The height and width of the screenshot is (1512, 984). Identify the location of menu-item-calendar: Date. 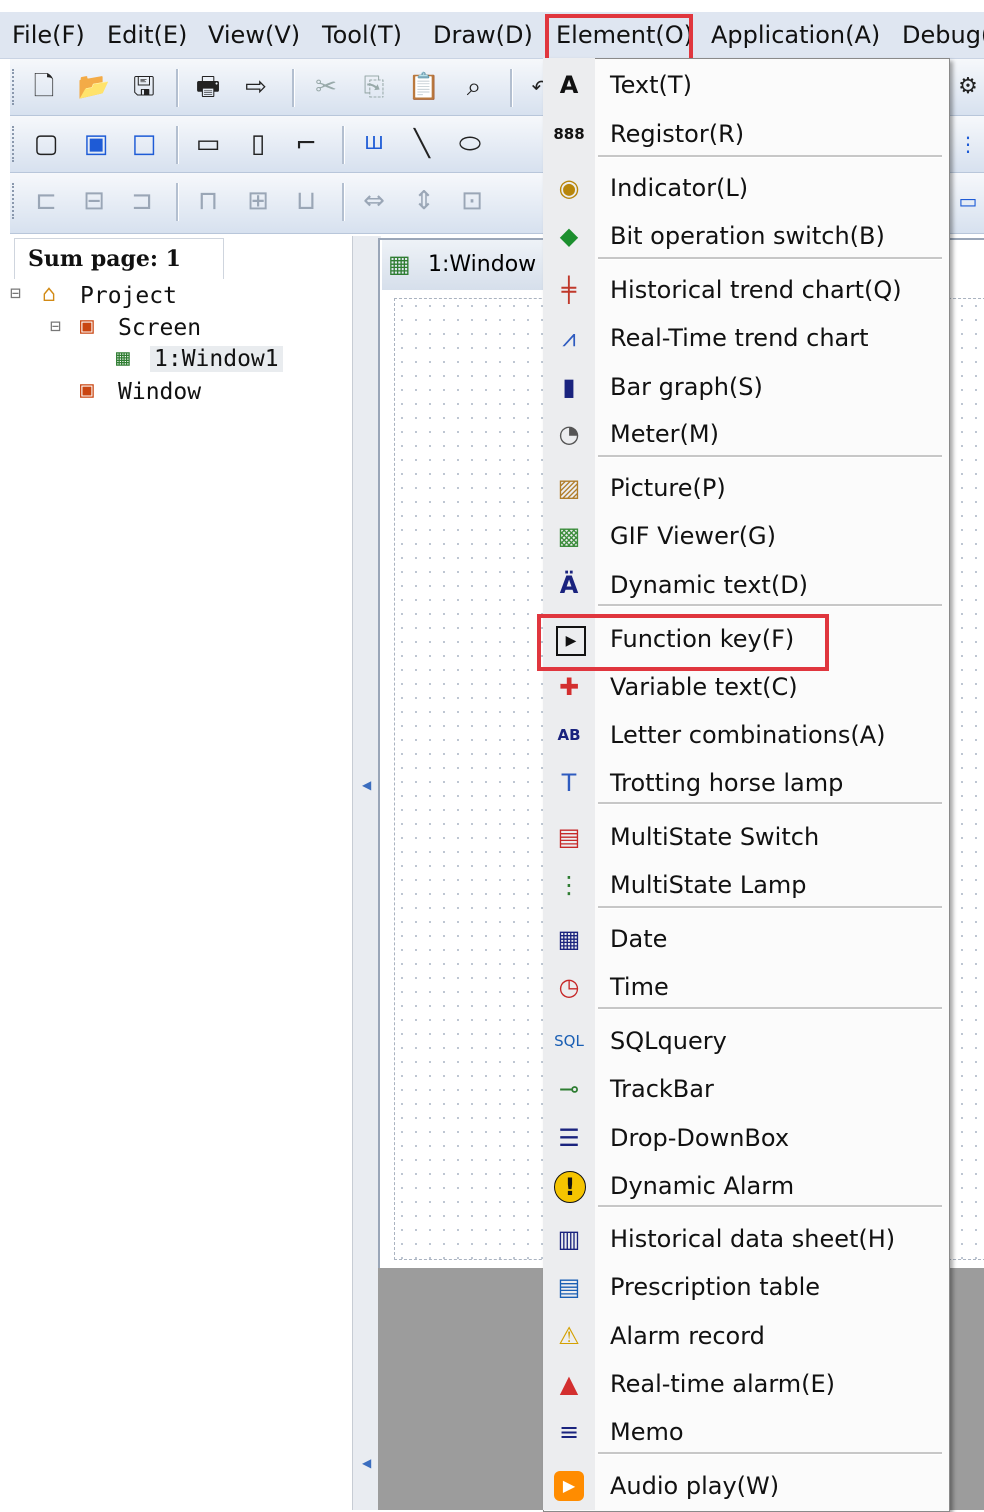
(638, 939).